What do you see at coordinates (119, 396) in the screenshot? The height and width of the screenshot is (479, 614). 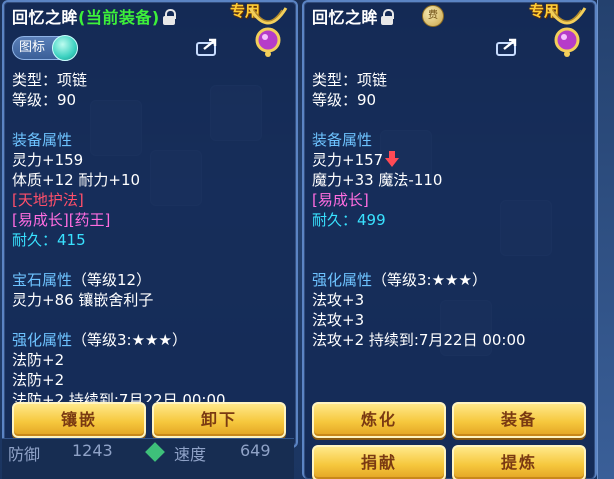 I see `enhance-line: 法防+2 持续到:7月22日 00:00` at bounding box center [119, 396].